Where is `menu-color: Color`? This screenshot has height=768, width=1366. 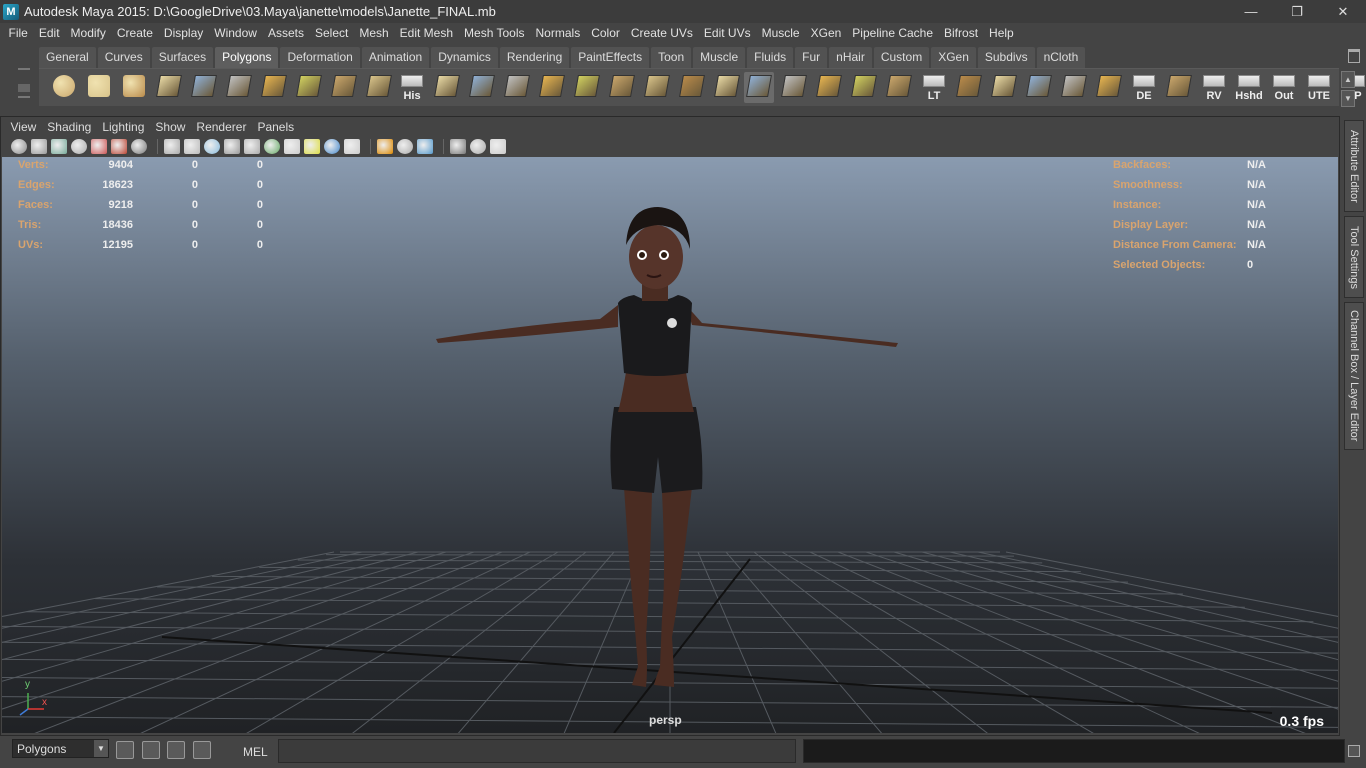
menu-color: Color is located at coordinates (606, 33).